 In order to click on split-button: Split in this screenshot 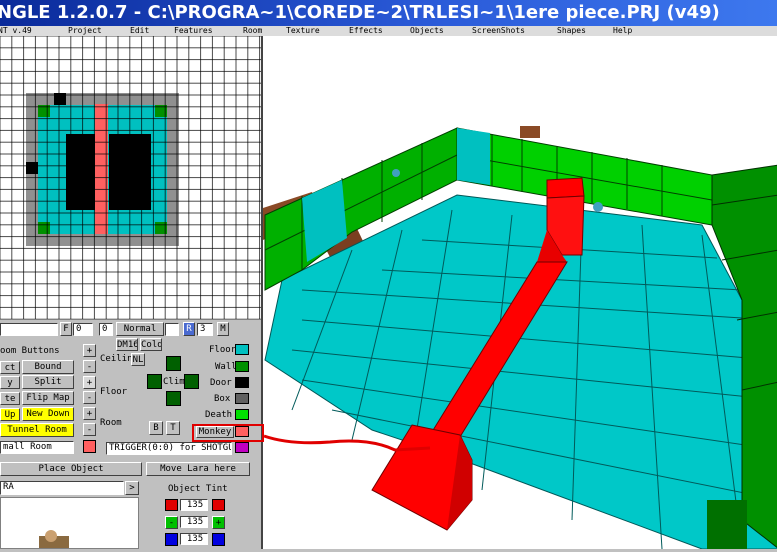, I will do `click(48, 382)`.